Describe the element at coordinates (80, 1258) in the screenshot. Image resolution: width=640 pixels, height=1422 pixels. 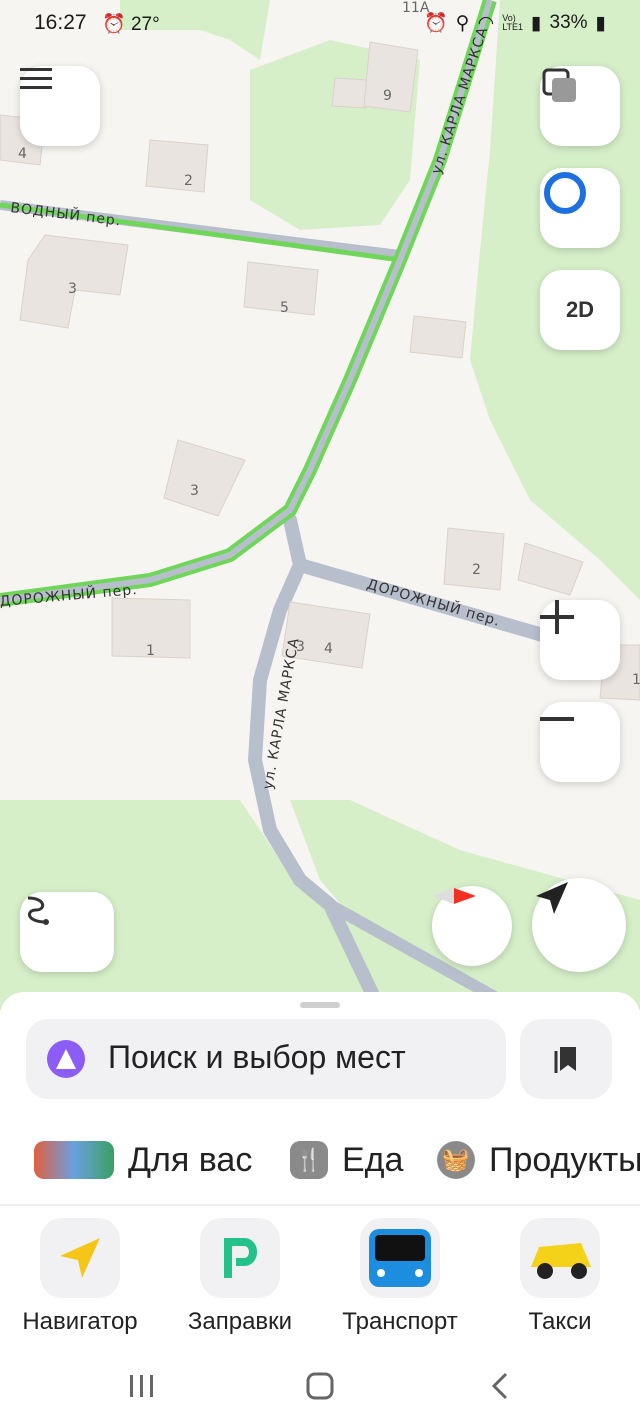
I see `navigator-icon` at that location.